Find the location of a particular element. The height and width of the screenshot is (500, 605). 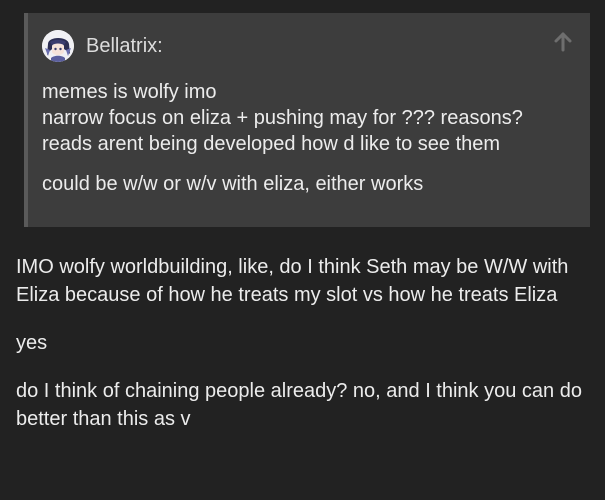

arrow-up-icon is located at coordinates (563, 42).